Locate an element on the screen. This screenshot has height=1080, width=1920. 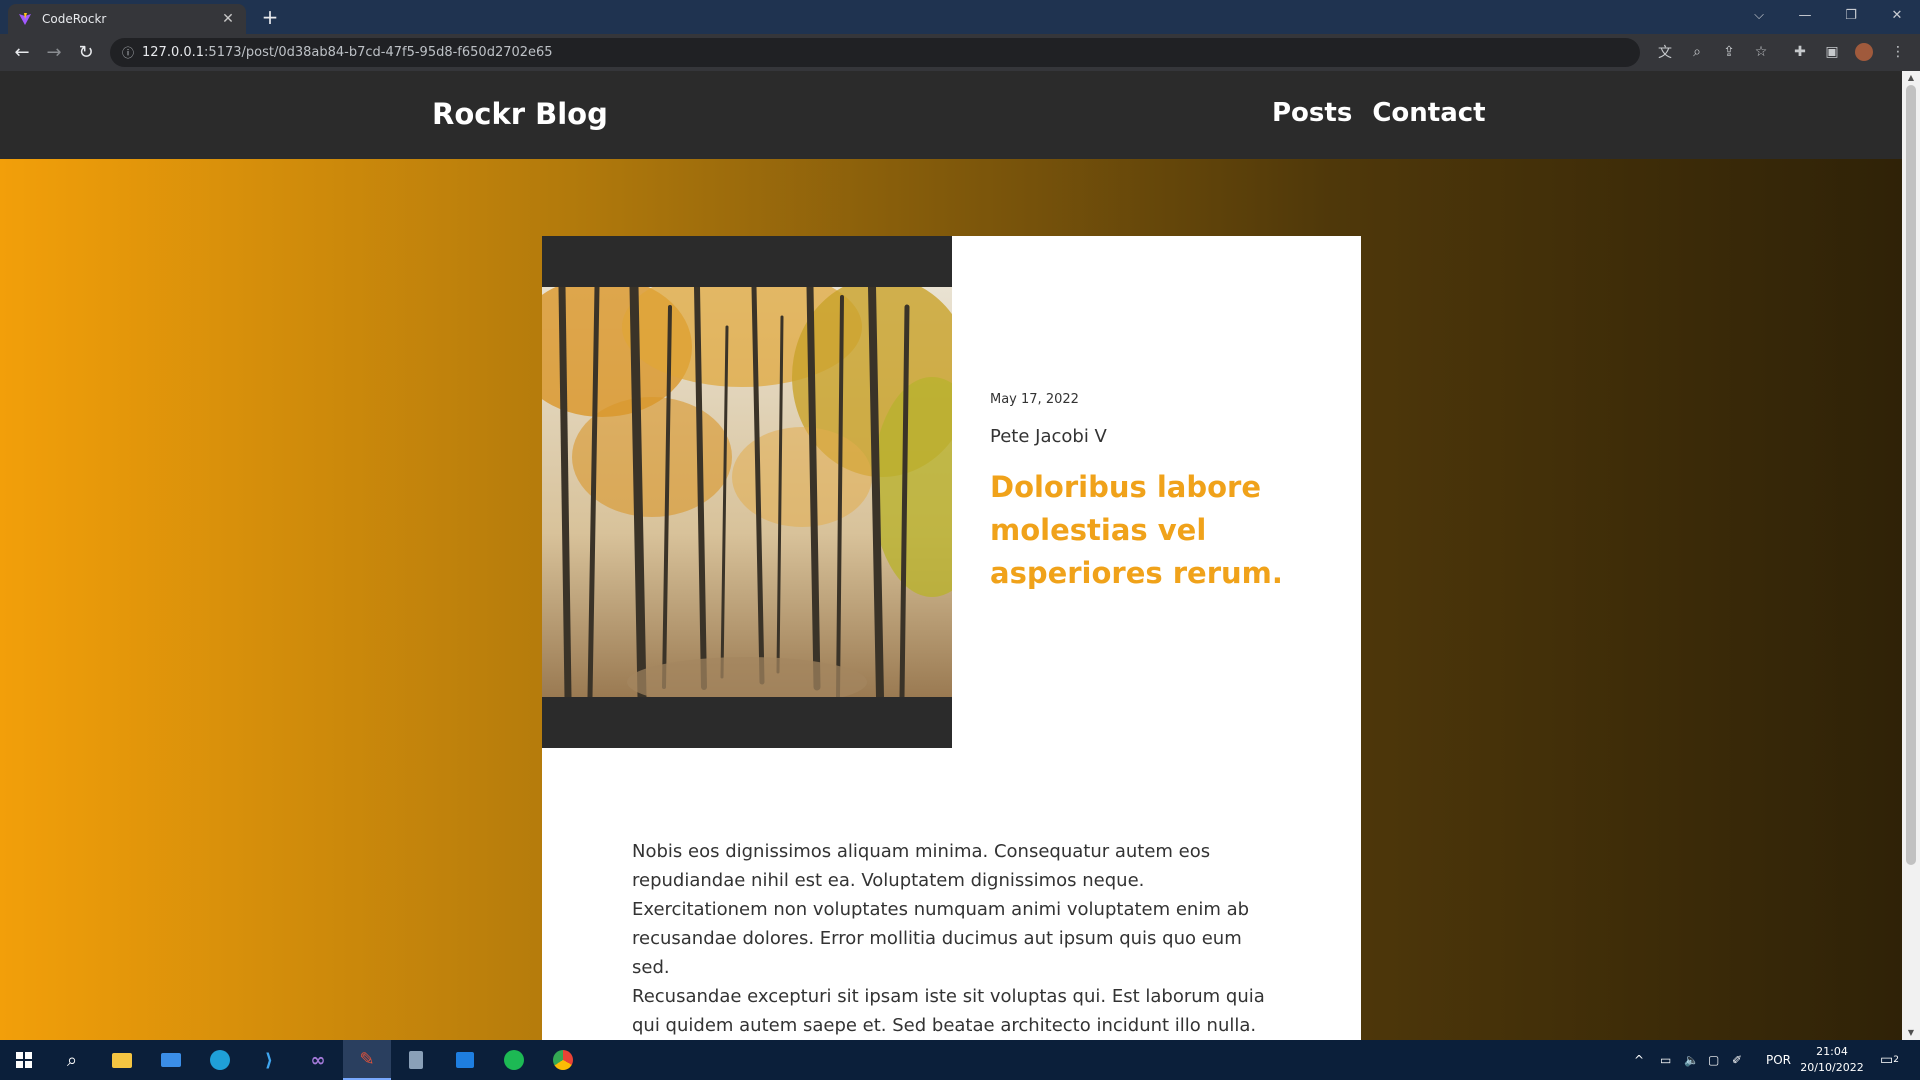
scroll-down-arrow-icon: ▼ is located at coordinates (1911, 1033).